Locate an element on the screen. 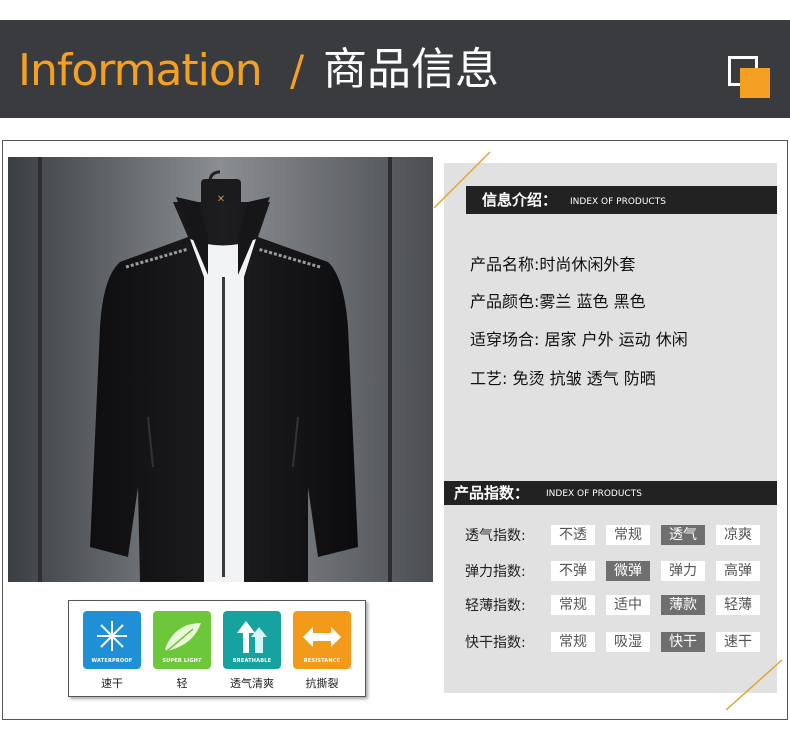 The image size is (790, 732). index-option: 不弹 is located at coordinates (573, 571).